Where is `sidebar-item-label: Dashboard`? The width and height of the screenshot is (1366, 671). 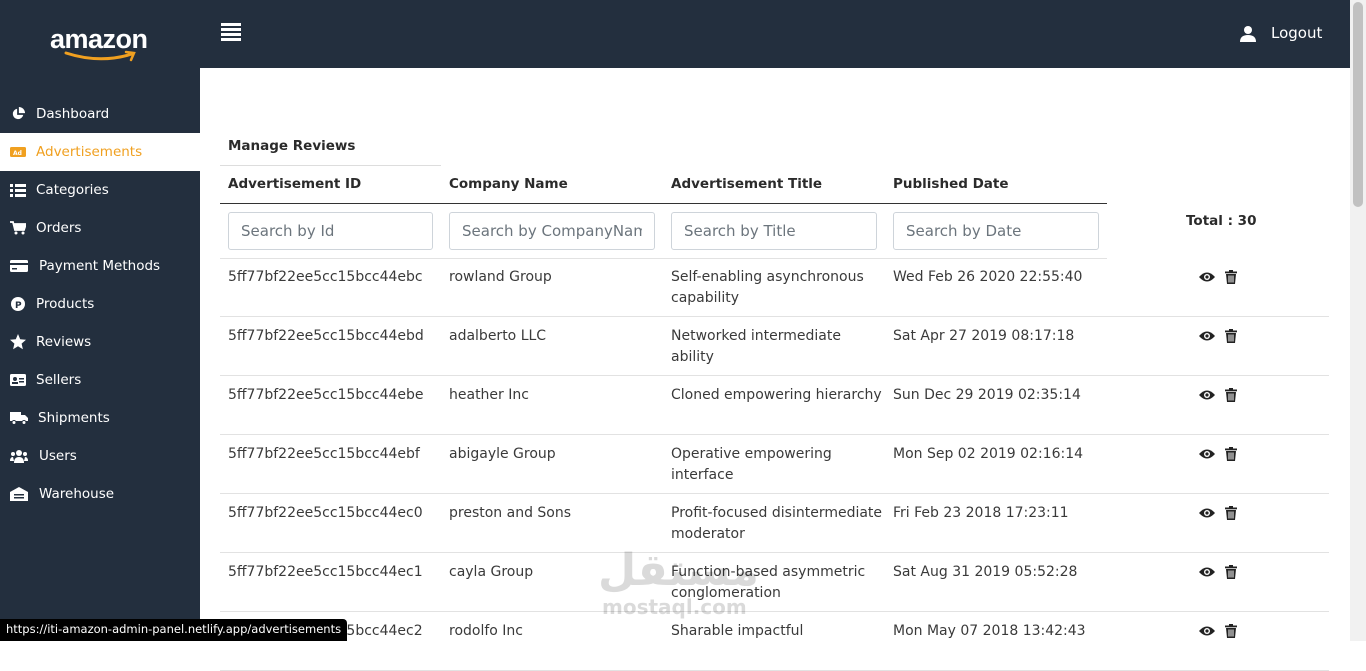
sidebar-item-label: Dashboard is located at coordinates (73, 114).